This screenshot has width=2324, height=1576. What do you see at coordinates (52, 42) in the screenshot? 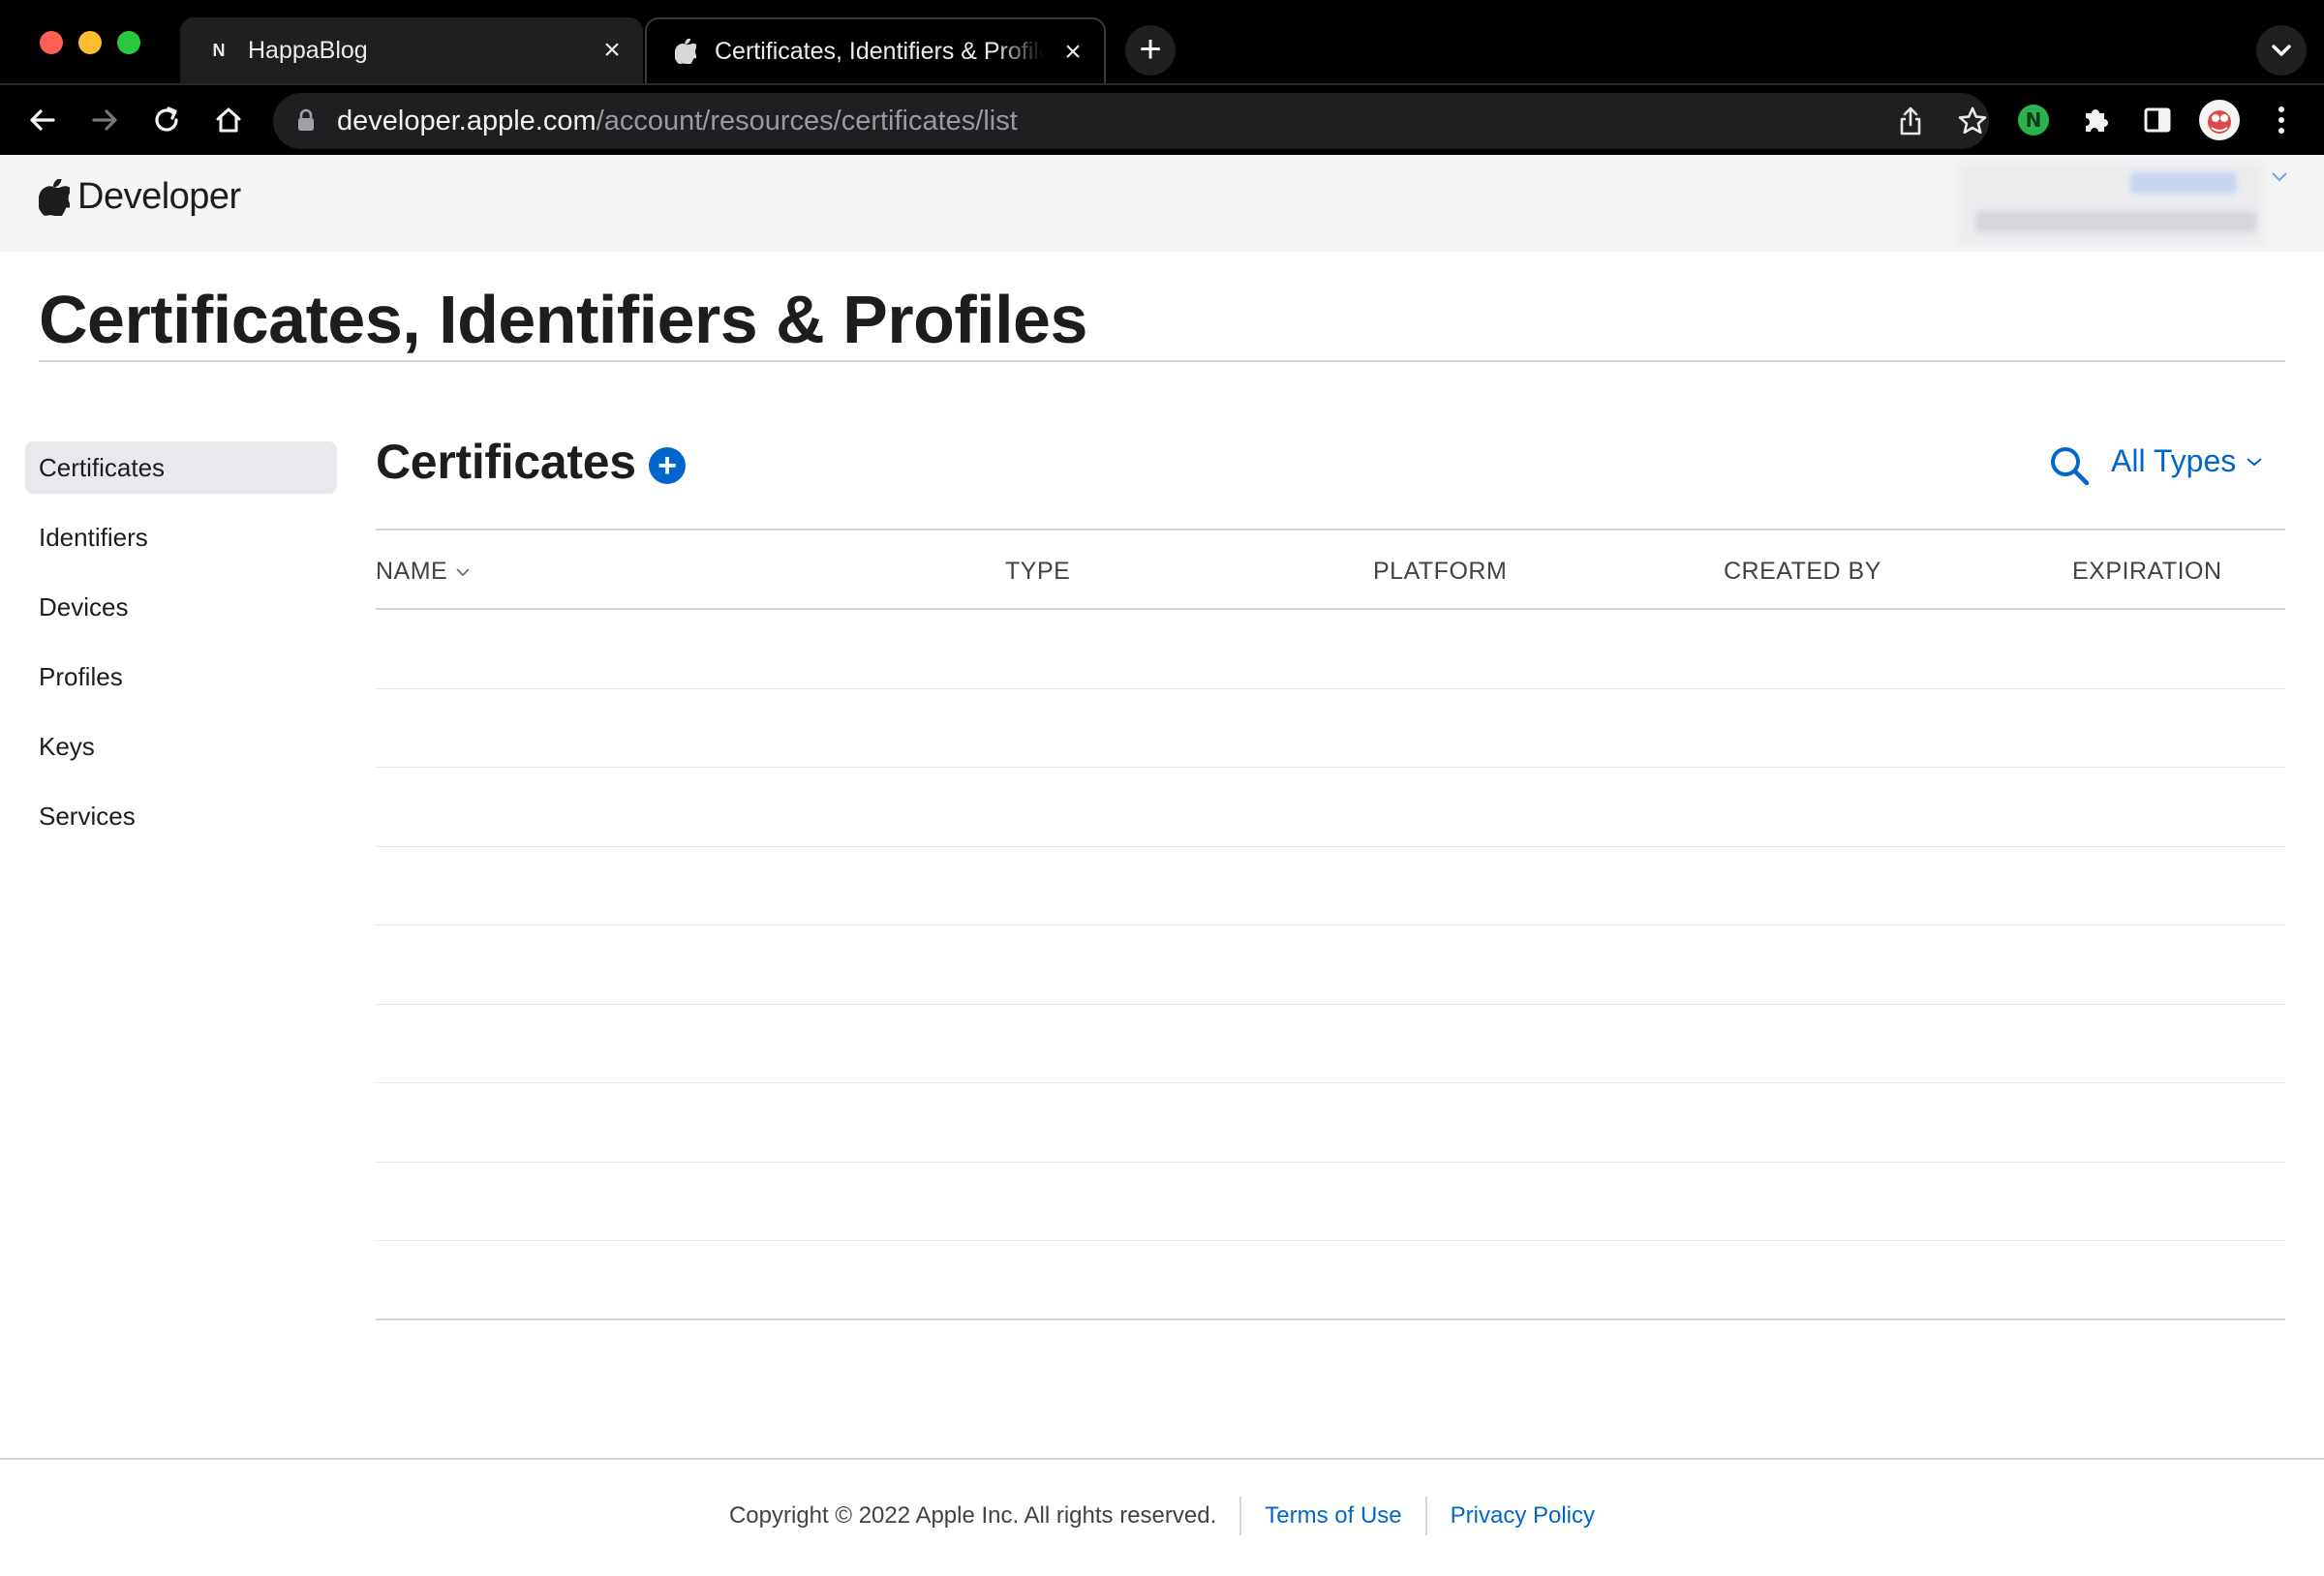
I see `close-window-button` at bounding box center [52, 42].